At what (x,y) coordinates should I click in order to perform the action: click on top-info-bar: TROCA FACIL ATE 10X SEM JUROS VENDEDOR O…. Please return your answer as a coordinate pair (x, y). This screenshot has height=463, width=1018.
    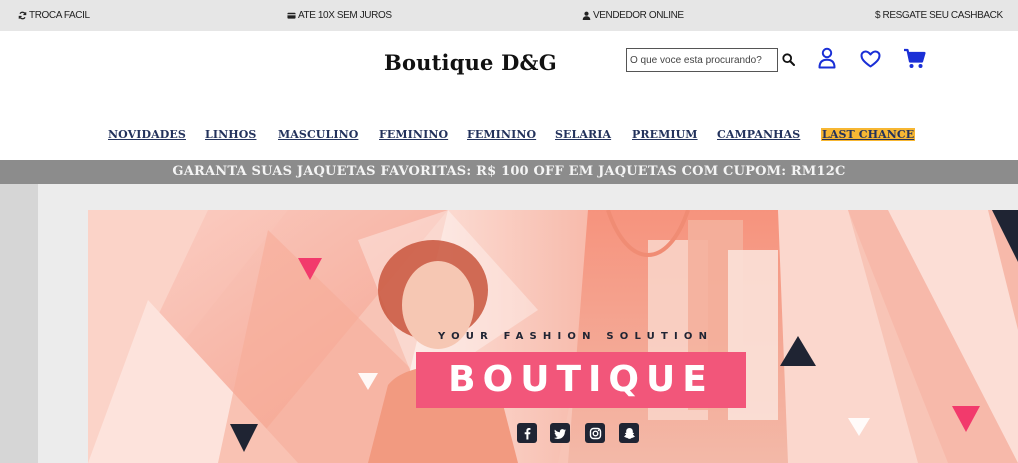
    Looking at the image, I should click on (509, 15).